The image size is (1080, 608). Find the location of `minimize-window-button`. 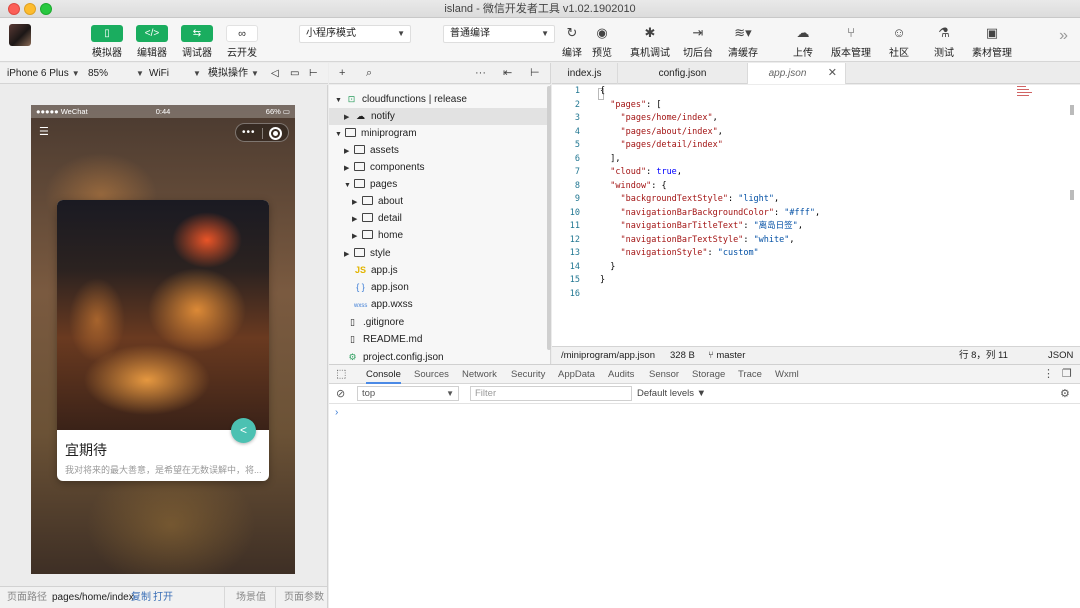

minimize-window-button is located at coordinates (30, 9).